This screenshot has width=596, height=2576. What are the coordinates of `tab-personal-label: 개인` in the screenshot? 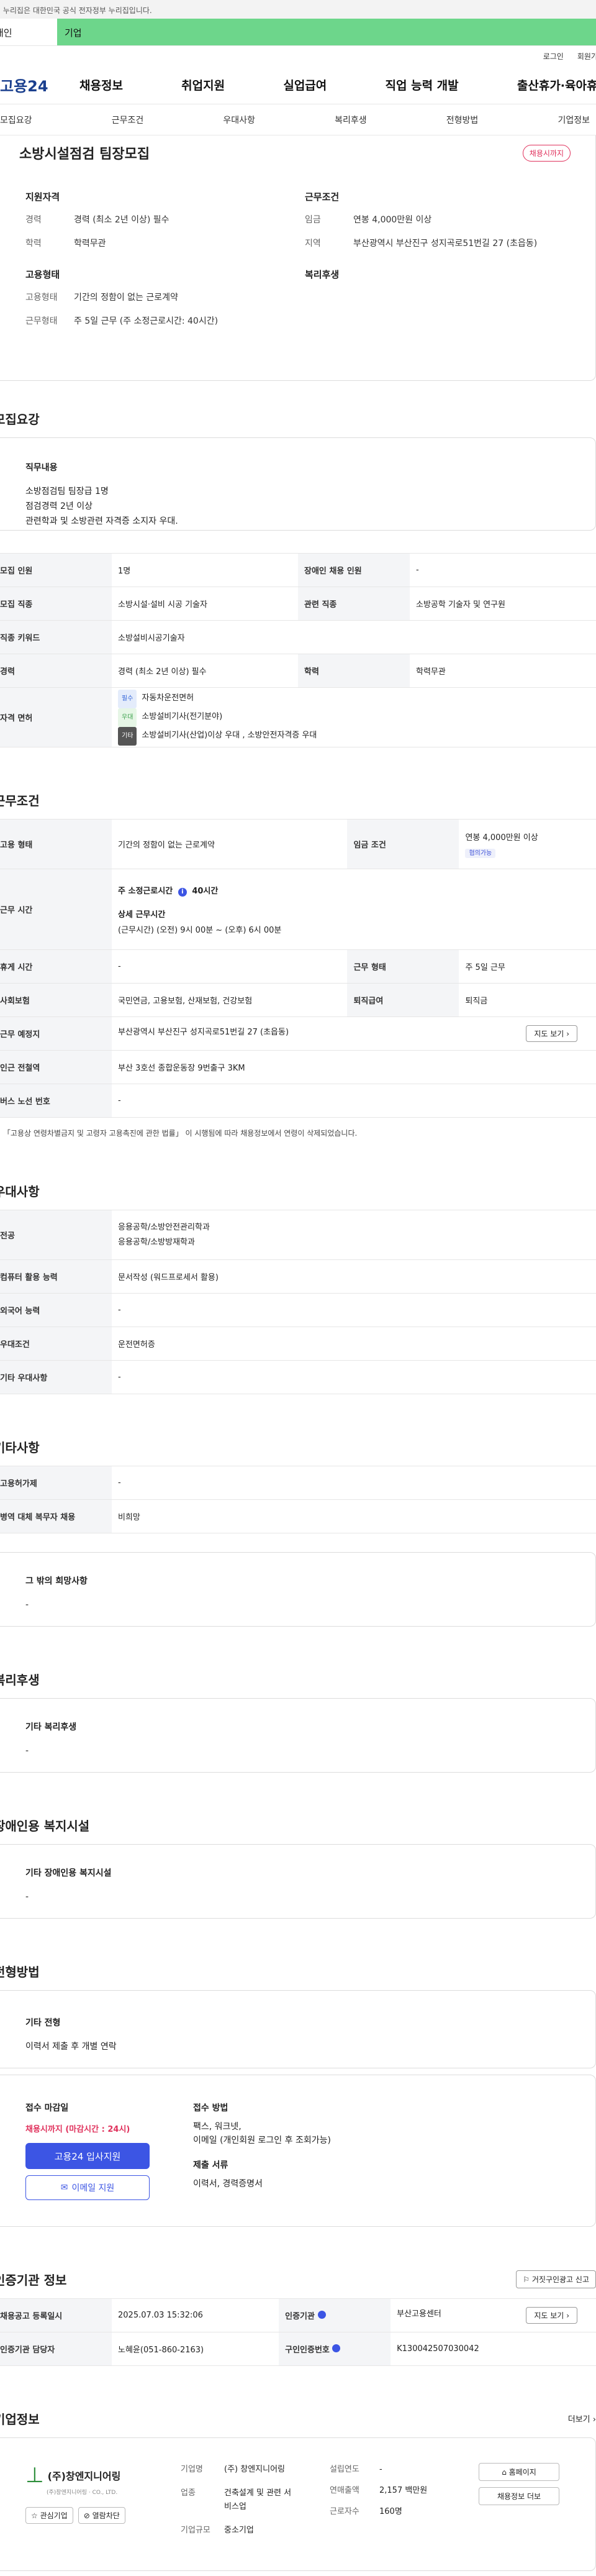 It's located at (6, 33).